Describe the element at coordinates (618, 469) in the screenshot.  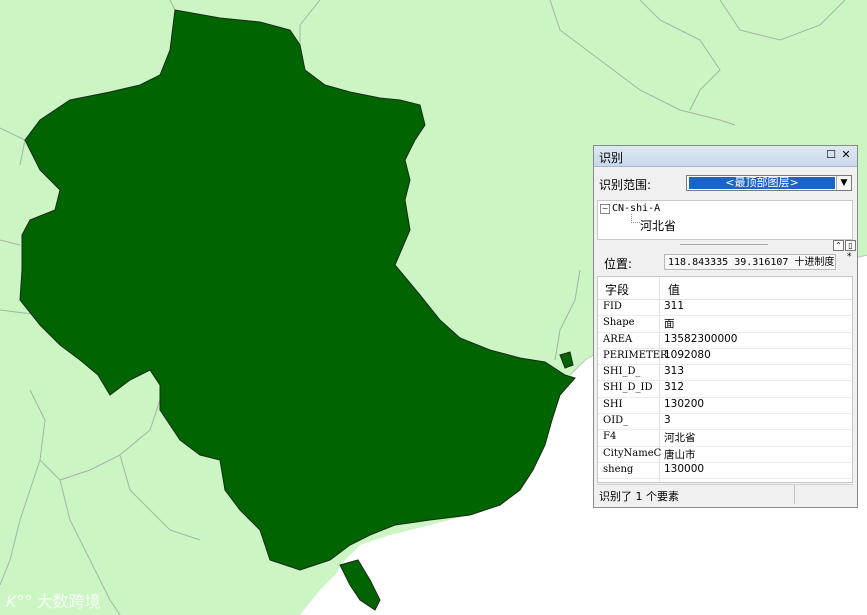
I see `field-name-cell: sheng` at that location.